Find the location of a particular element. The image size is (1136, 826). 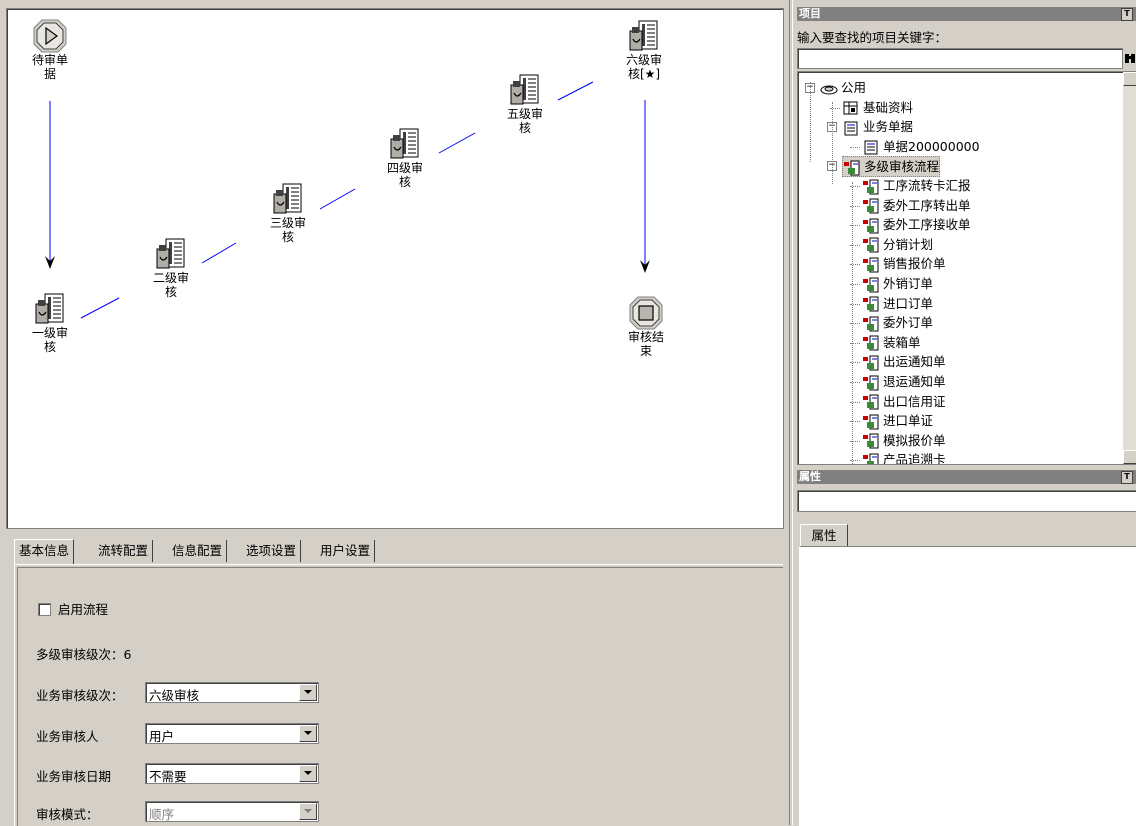

tree-item: 委外订单 is located at coordinates (897, 322).